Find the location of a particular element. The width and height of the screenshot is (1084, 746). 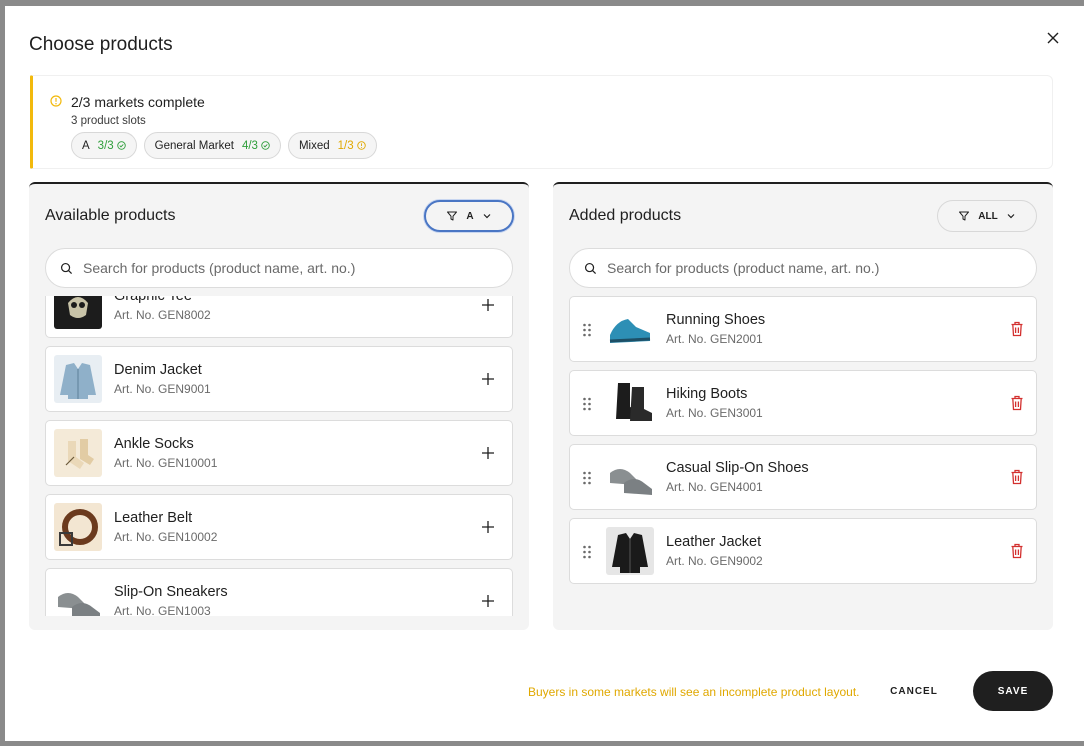

product-image-ankle-socks is located at coordinates (78, 453).